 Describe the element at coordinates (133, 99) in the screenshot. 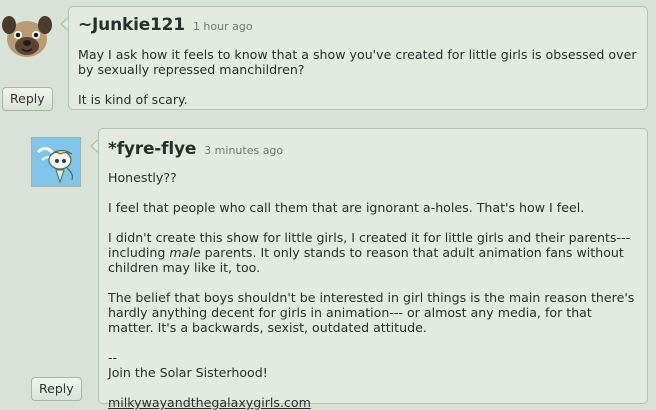

I see `comment-paragraph: It is kind of scary.` at that location.